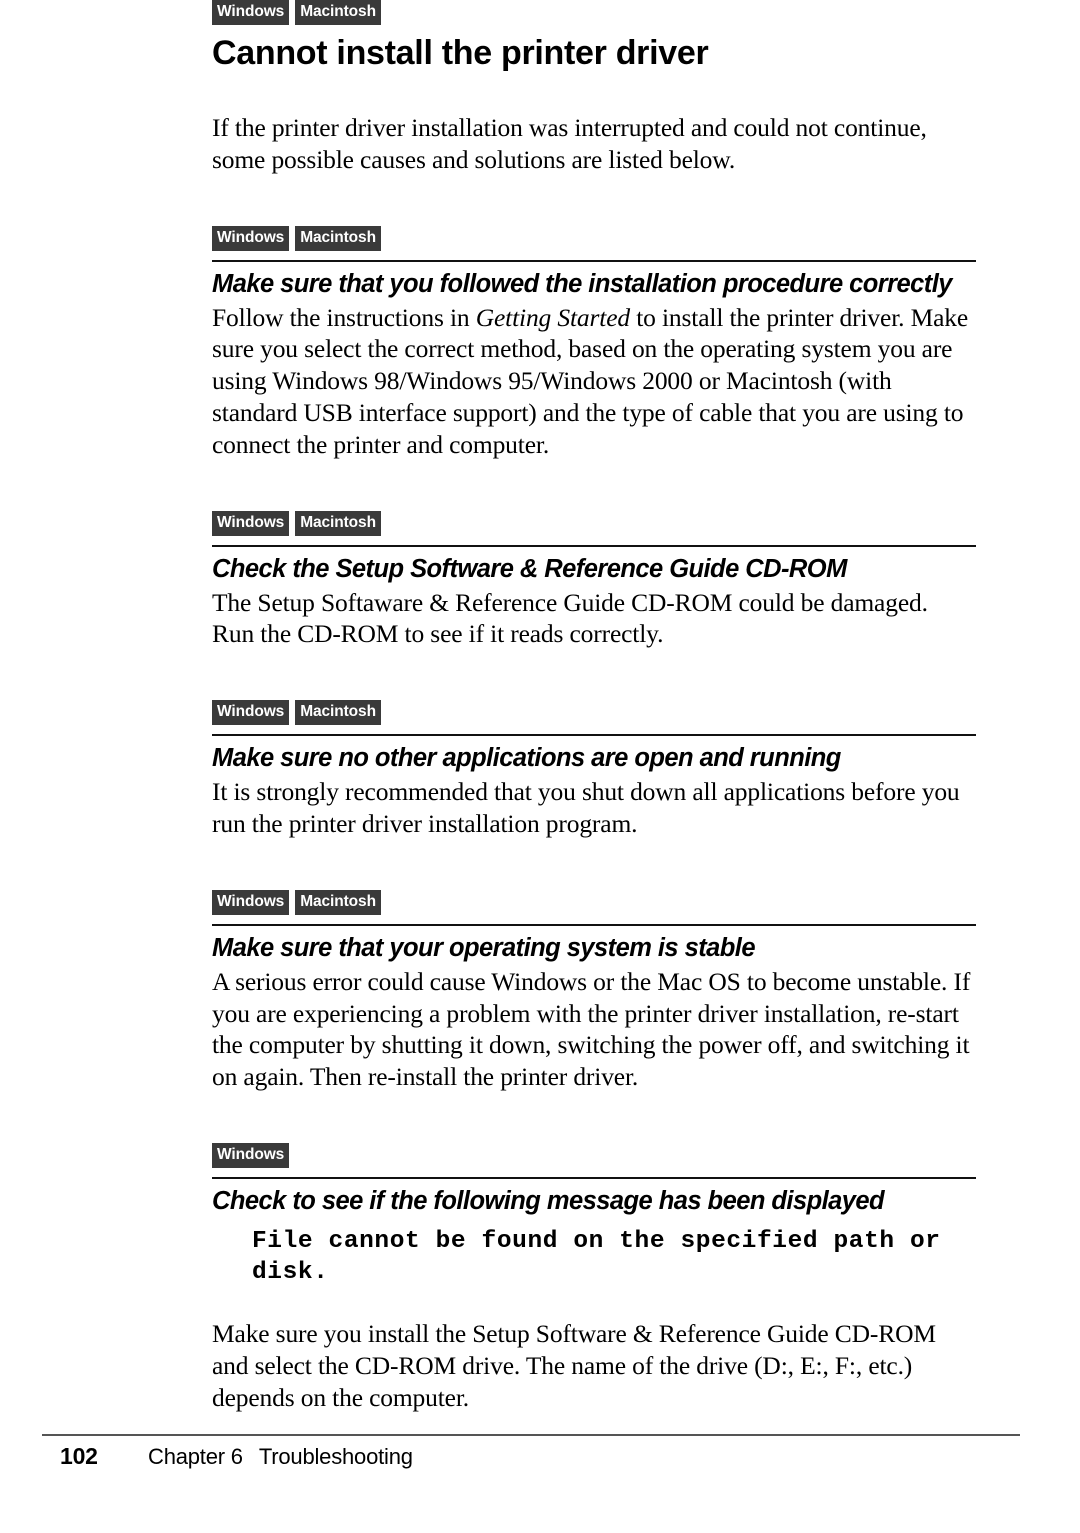 This screenshot has height=1533, width=1080. What do you see at coordinates (540, 1456) in the screenshot?
I see `page-footer: 102 Chapter 6 Troubleshooting` at bounding box center [540, 1456].